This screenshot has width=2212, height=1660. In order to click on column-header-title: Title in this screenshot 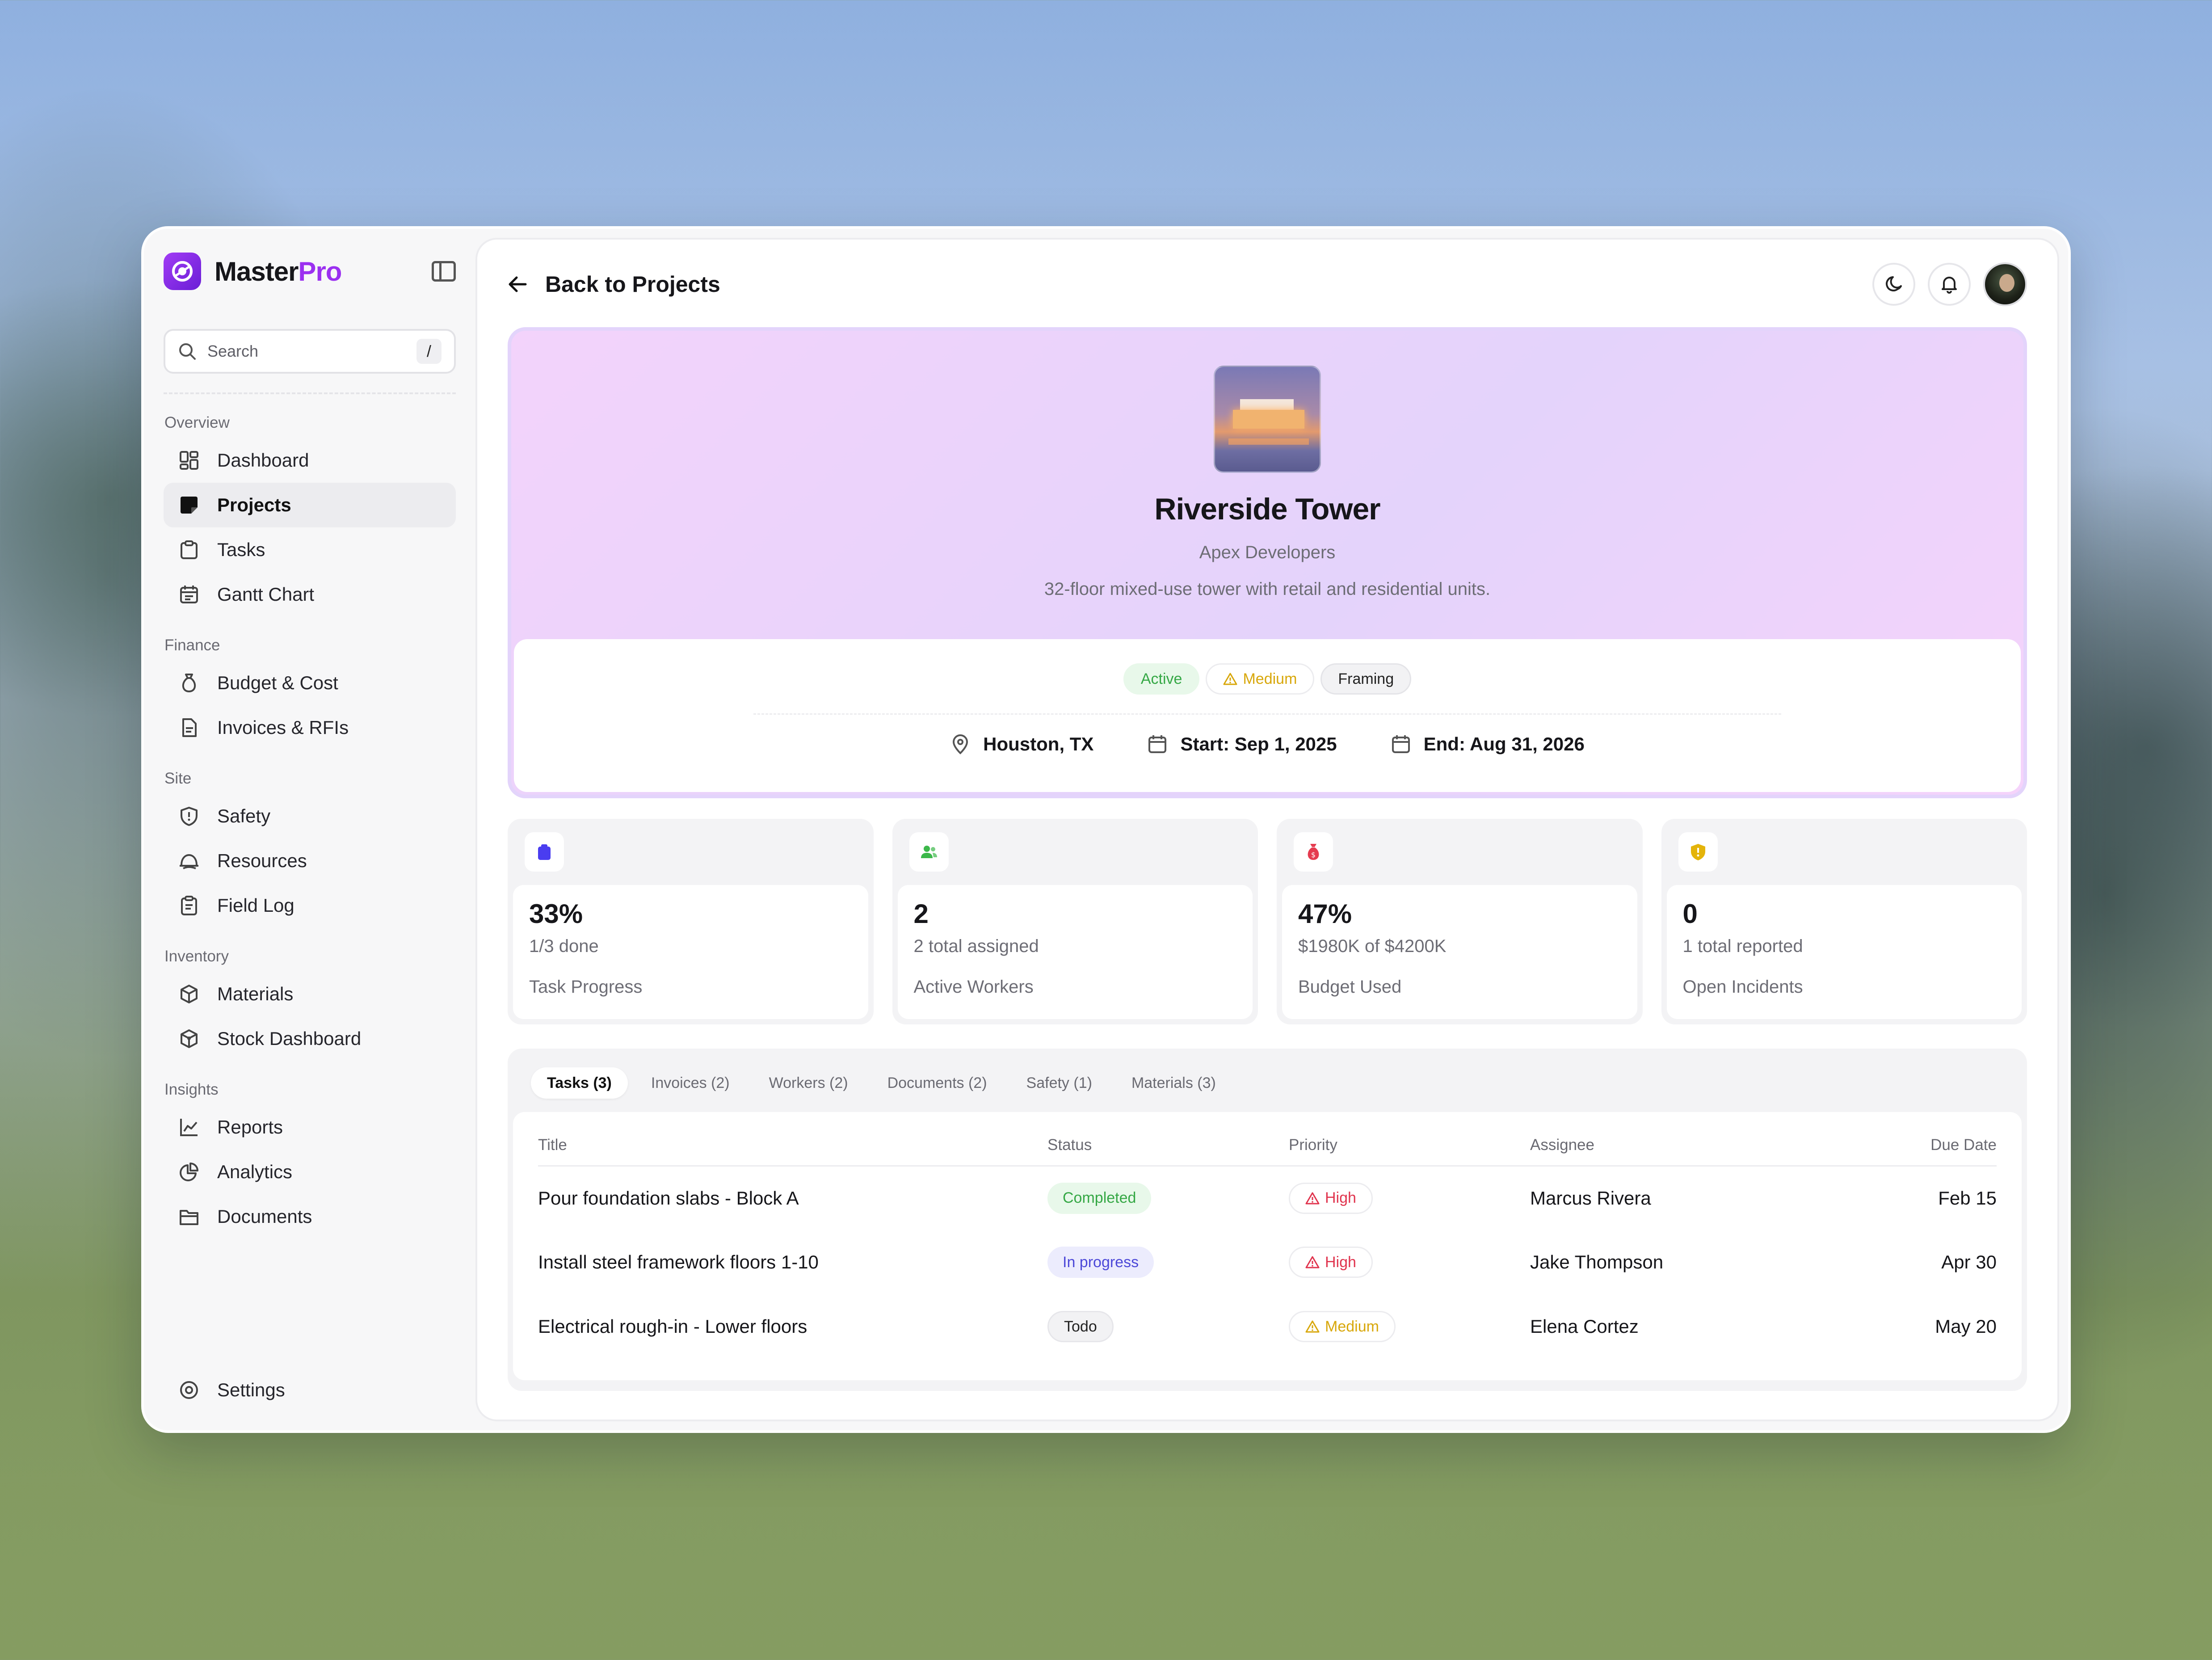, I will do `click(792, 1146)`.